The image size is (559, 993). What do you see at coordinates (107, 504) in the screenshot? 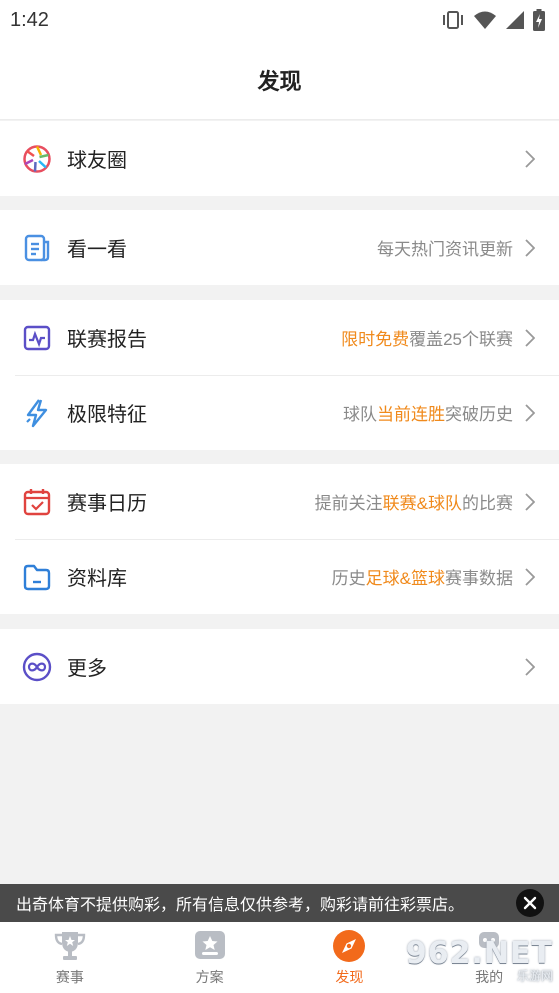
I see `menu-item-label: 赛事日历` at bounding box center [107, 504].